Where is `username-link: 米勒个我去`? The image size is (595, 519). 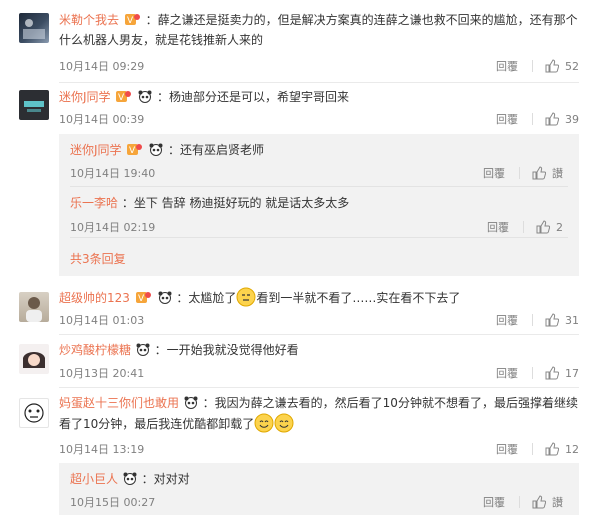 username-link: 米勒个我去 is located at coordinates (89, 20).